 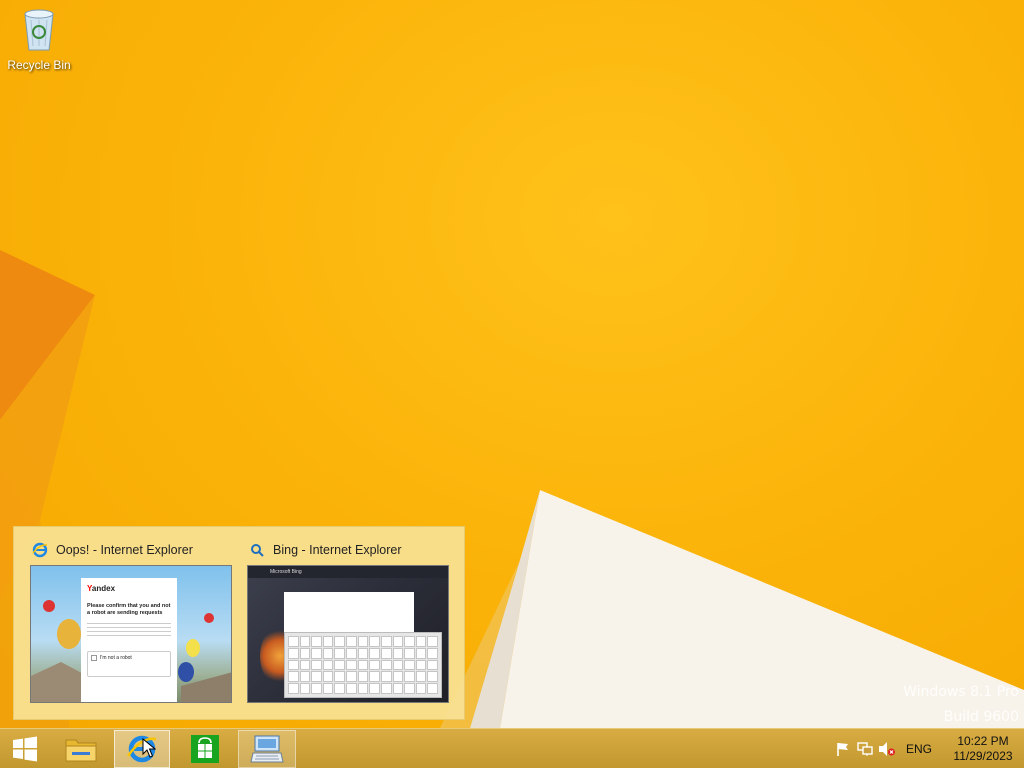 I want to click on watermark-edition: Windows 8.1 Pro, so click(x=961, y=692).